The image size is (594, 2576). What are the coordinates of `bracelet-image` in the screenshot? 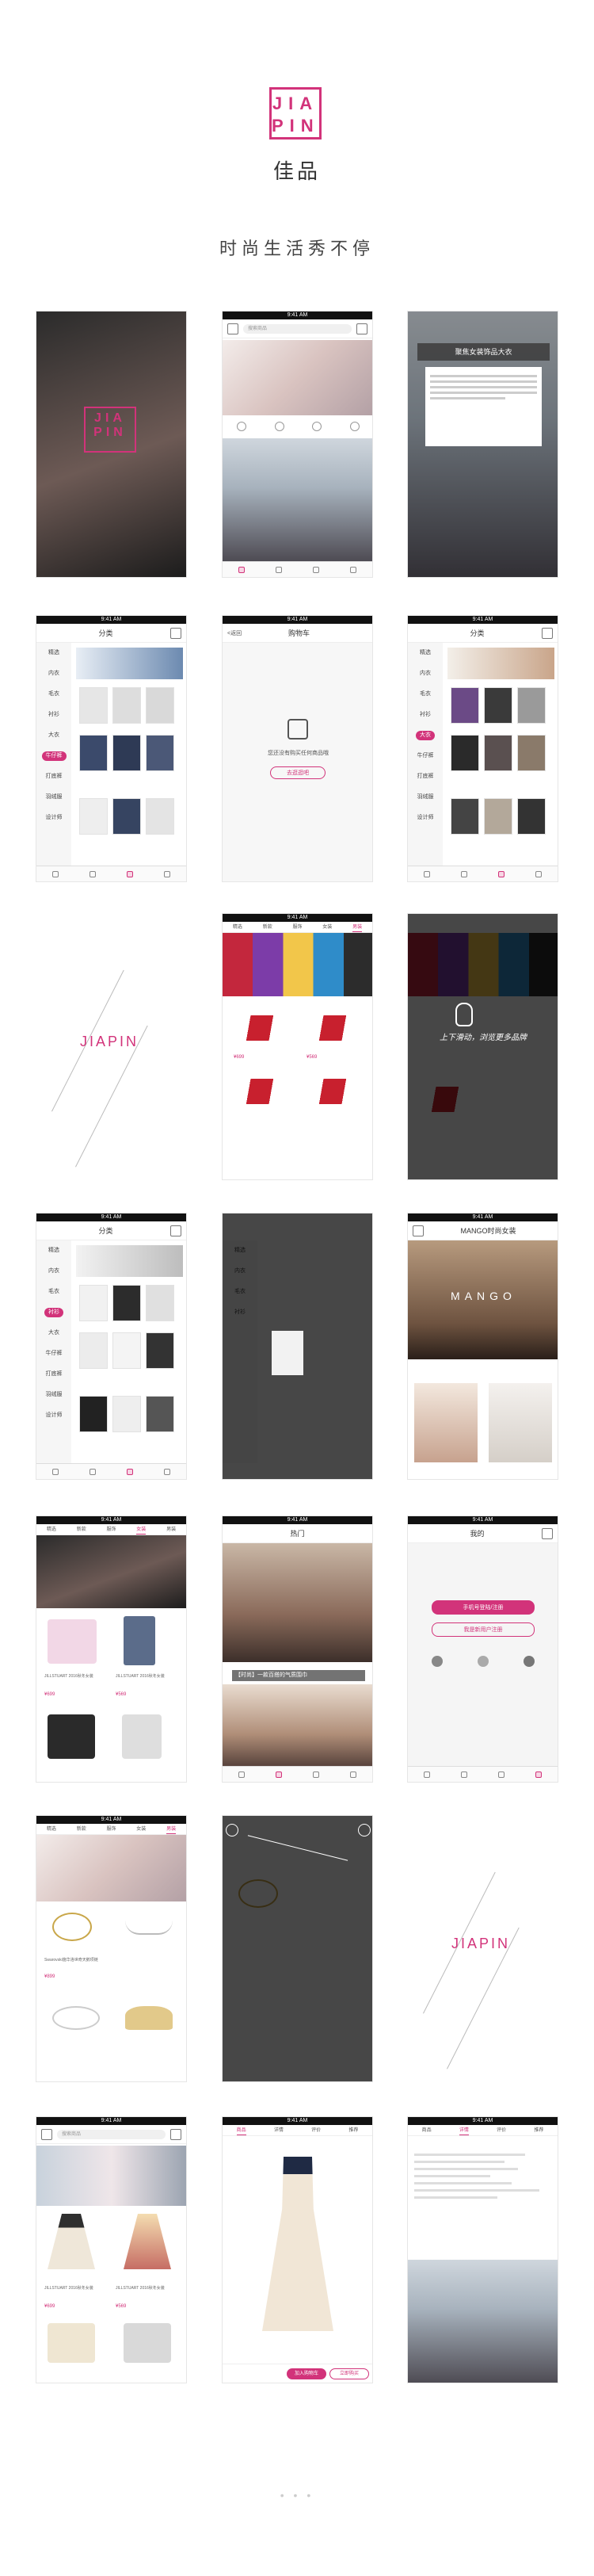 It's located at (76, 2018).